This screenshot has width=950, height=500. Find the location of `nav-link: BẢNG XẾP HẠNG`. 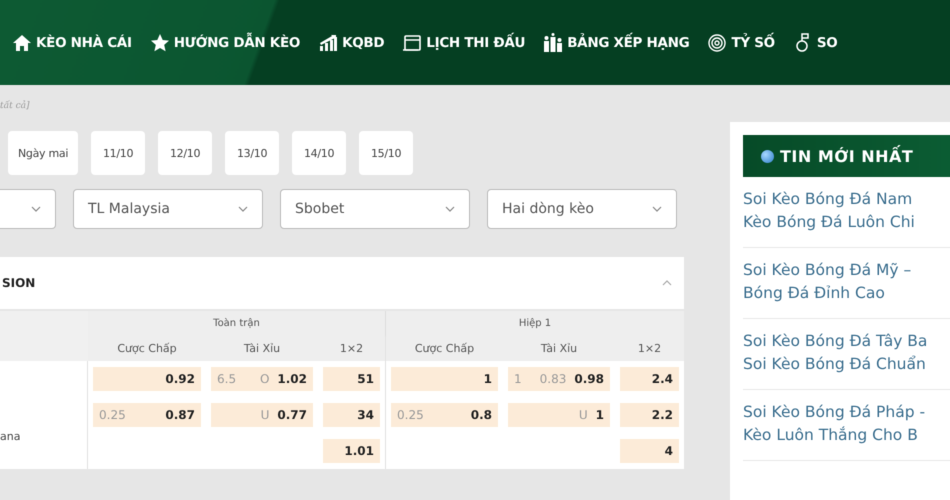

nav-link: BẢNG XẾP HẠNG is located at coordinates (616, 42).